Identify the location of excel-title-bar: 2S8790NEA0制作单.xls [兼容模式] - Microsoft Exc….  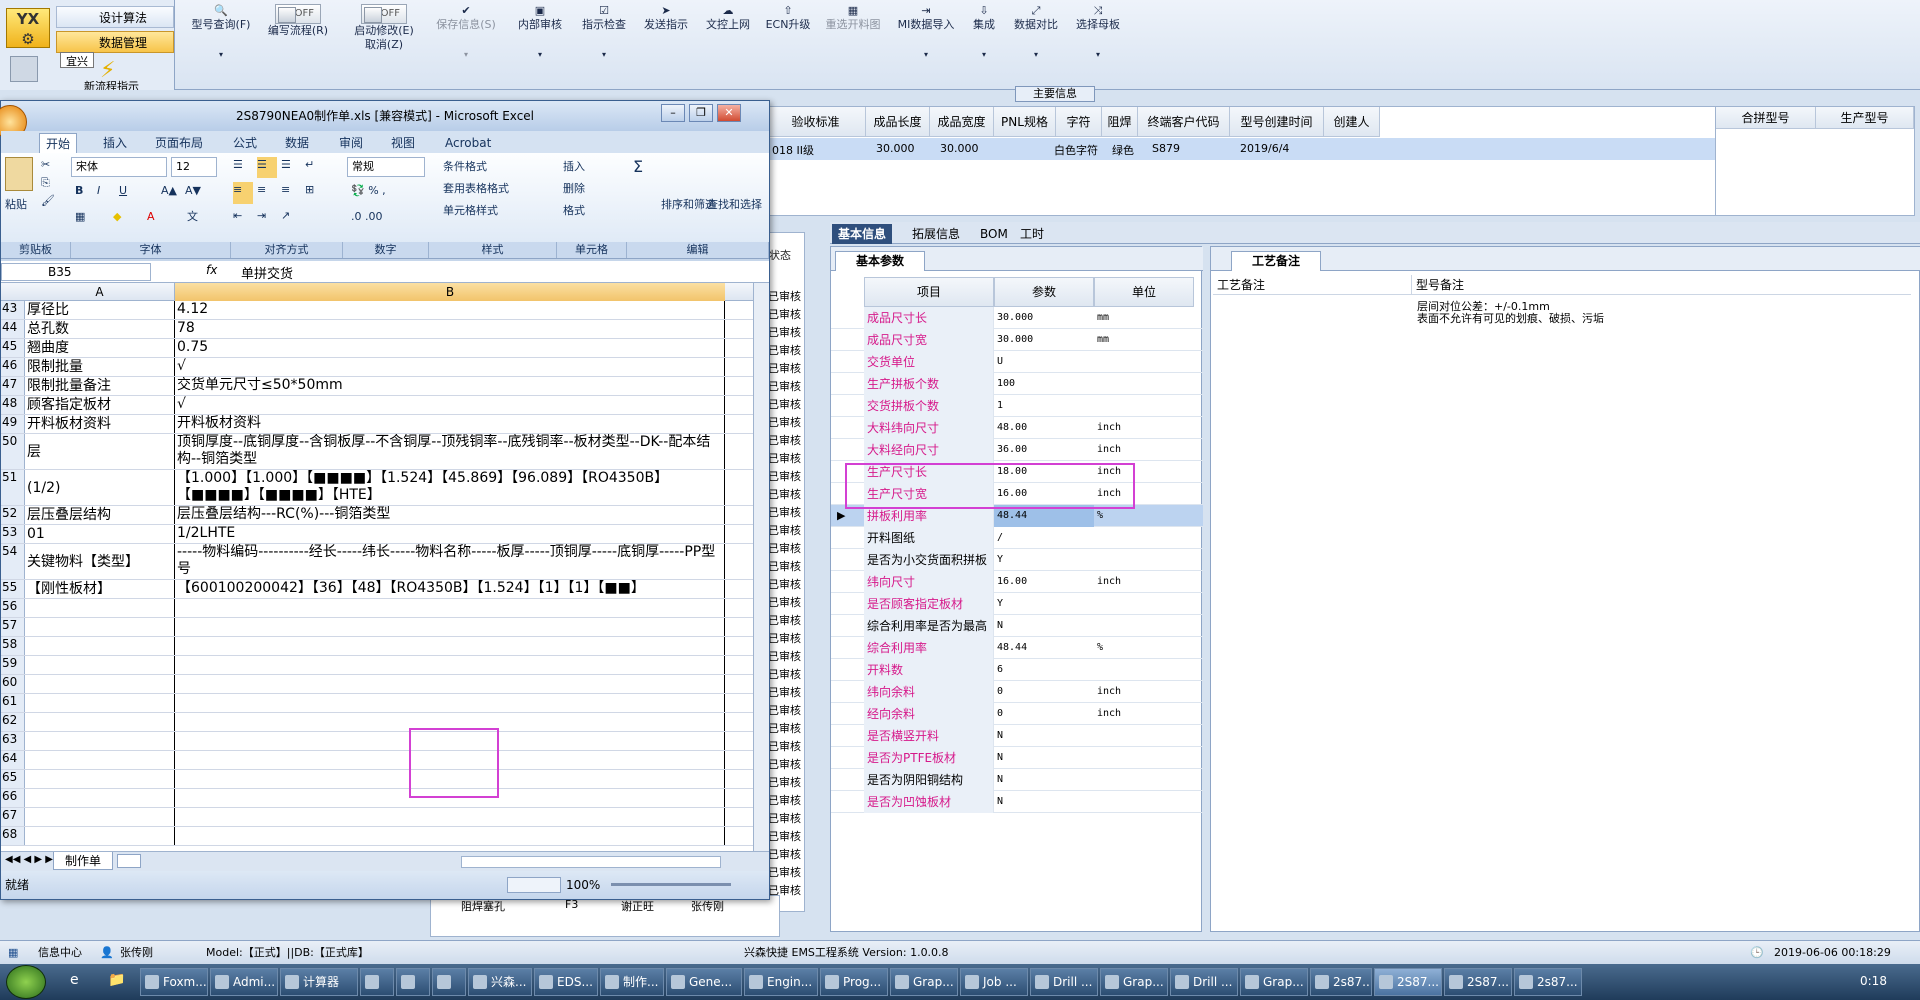
(385, 116).